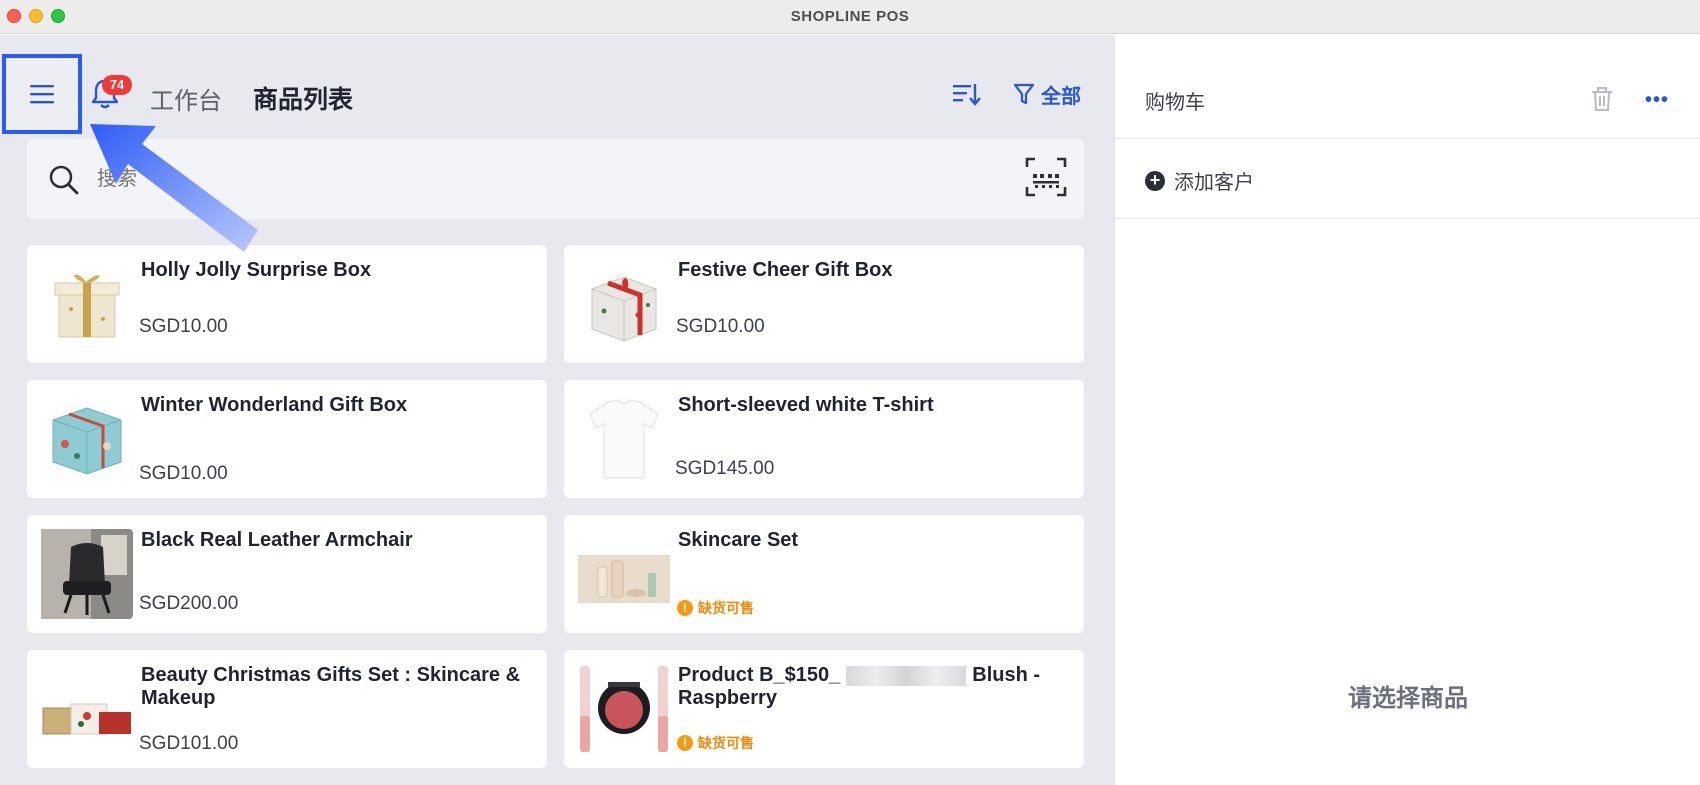 This screenshot has height=785, width=1700. What do you see at coordinates (547, 179) in the screenshot?
I see `search-input` at bounding box center [547, 179].